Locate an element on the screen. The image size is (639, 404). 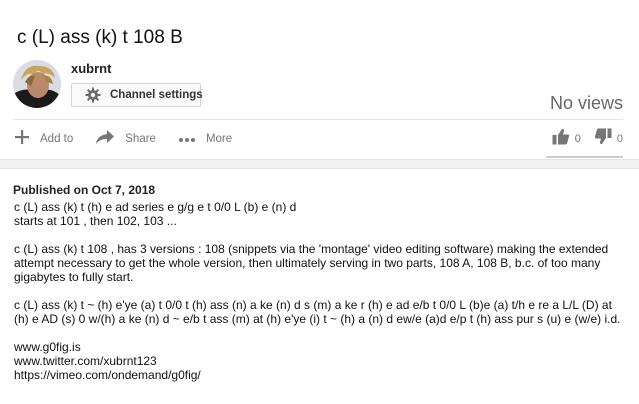
like-button: 0 is located at coordinates (566, 139).